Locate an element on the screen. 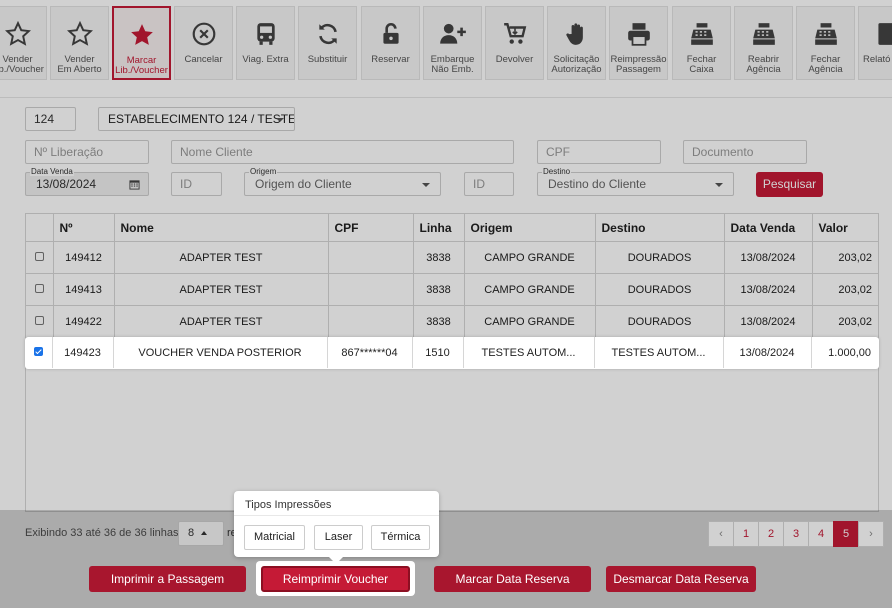 The height and width of the screenshot is (608, 892). popover-title: Tipos Impressões is located at coordinates (288, 505).